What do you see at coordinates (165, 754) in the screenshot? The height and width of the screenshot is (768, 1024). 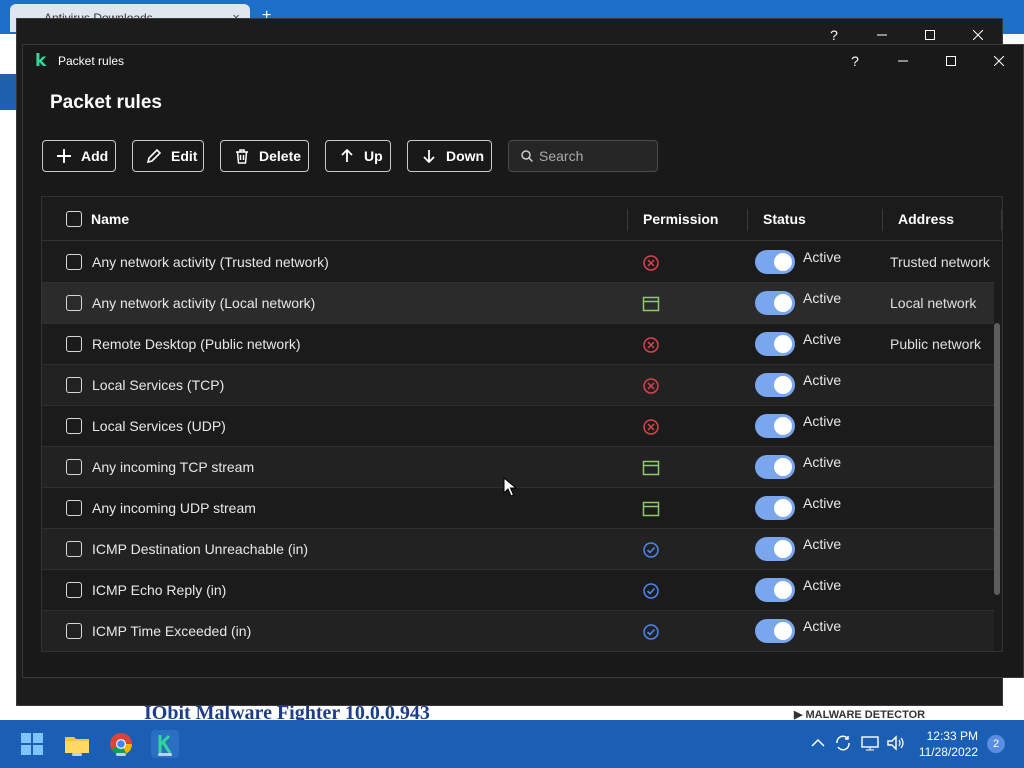 I see `active-indicator` at bounding box center [165, 754].